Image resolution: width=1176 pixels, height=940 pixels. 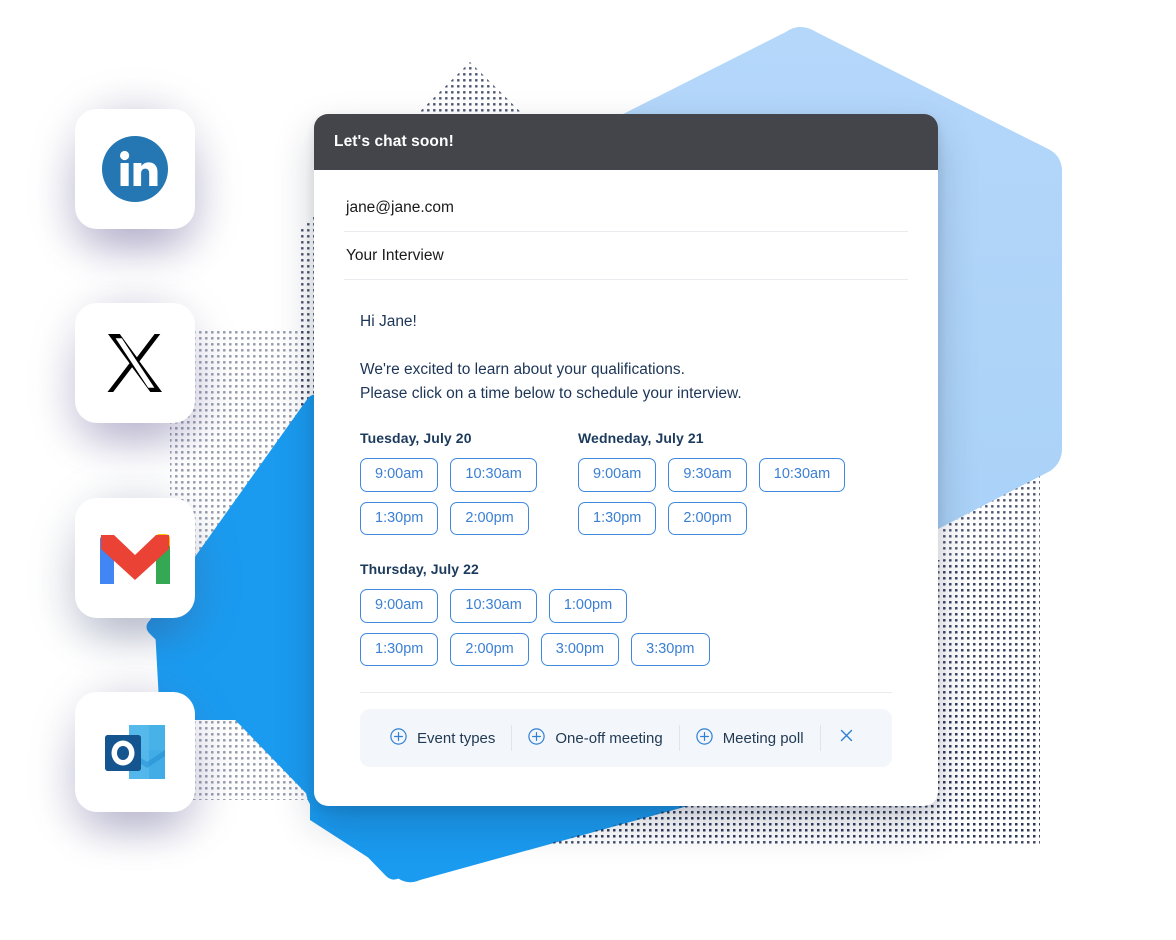 I want to click on gmail-icon, so click(x=135, y=559).